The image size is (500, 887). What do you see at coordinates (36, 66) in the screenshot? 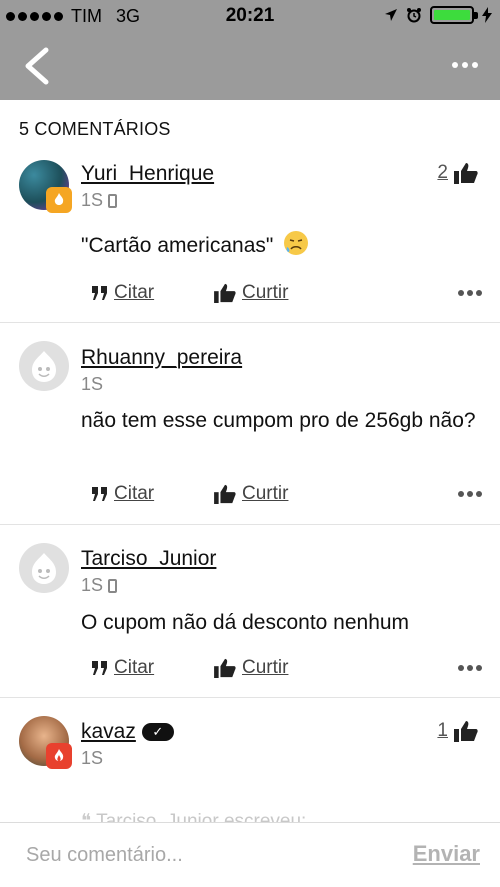
I see `back-chevron-icon` at bounding box center [36, 66].